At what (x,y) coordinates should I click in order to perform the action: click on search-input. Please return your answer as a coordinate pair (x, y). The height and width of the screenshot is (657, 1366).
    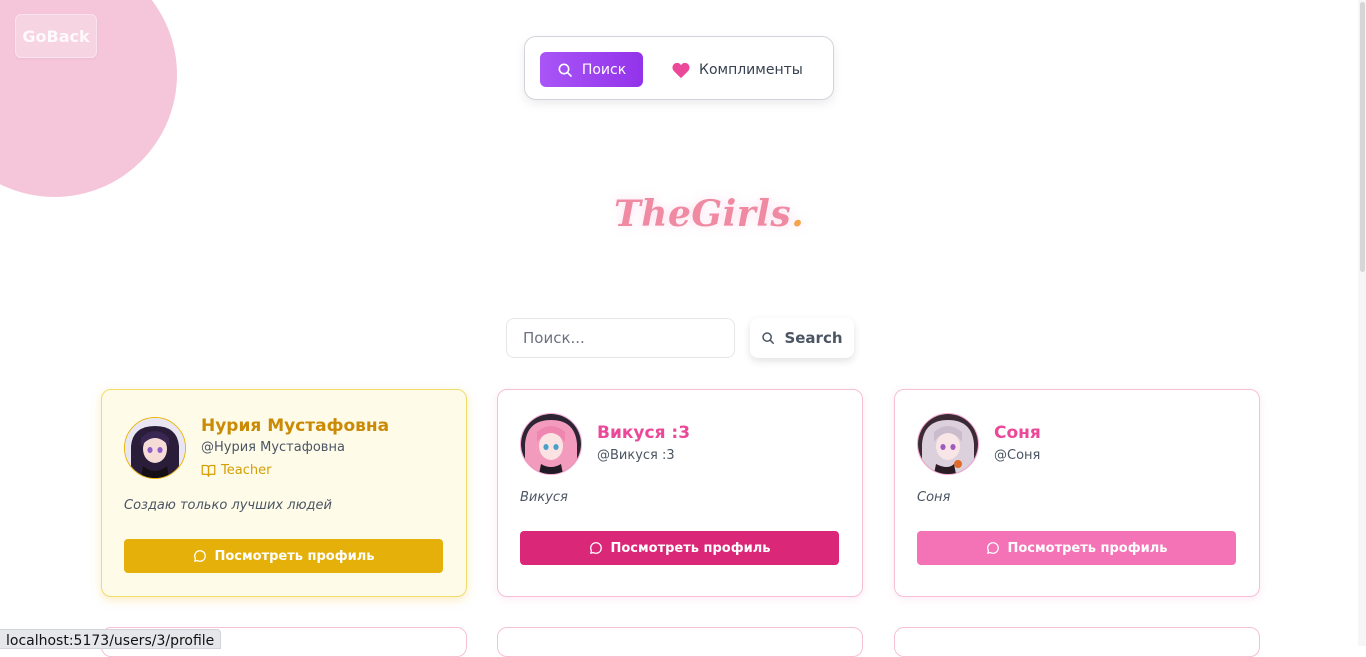
    Looking at the image, I should click on (620, 338).